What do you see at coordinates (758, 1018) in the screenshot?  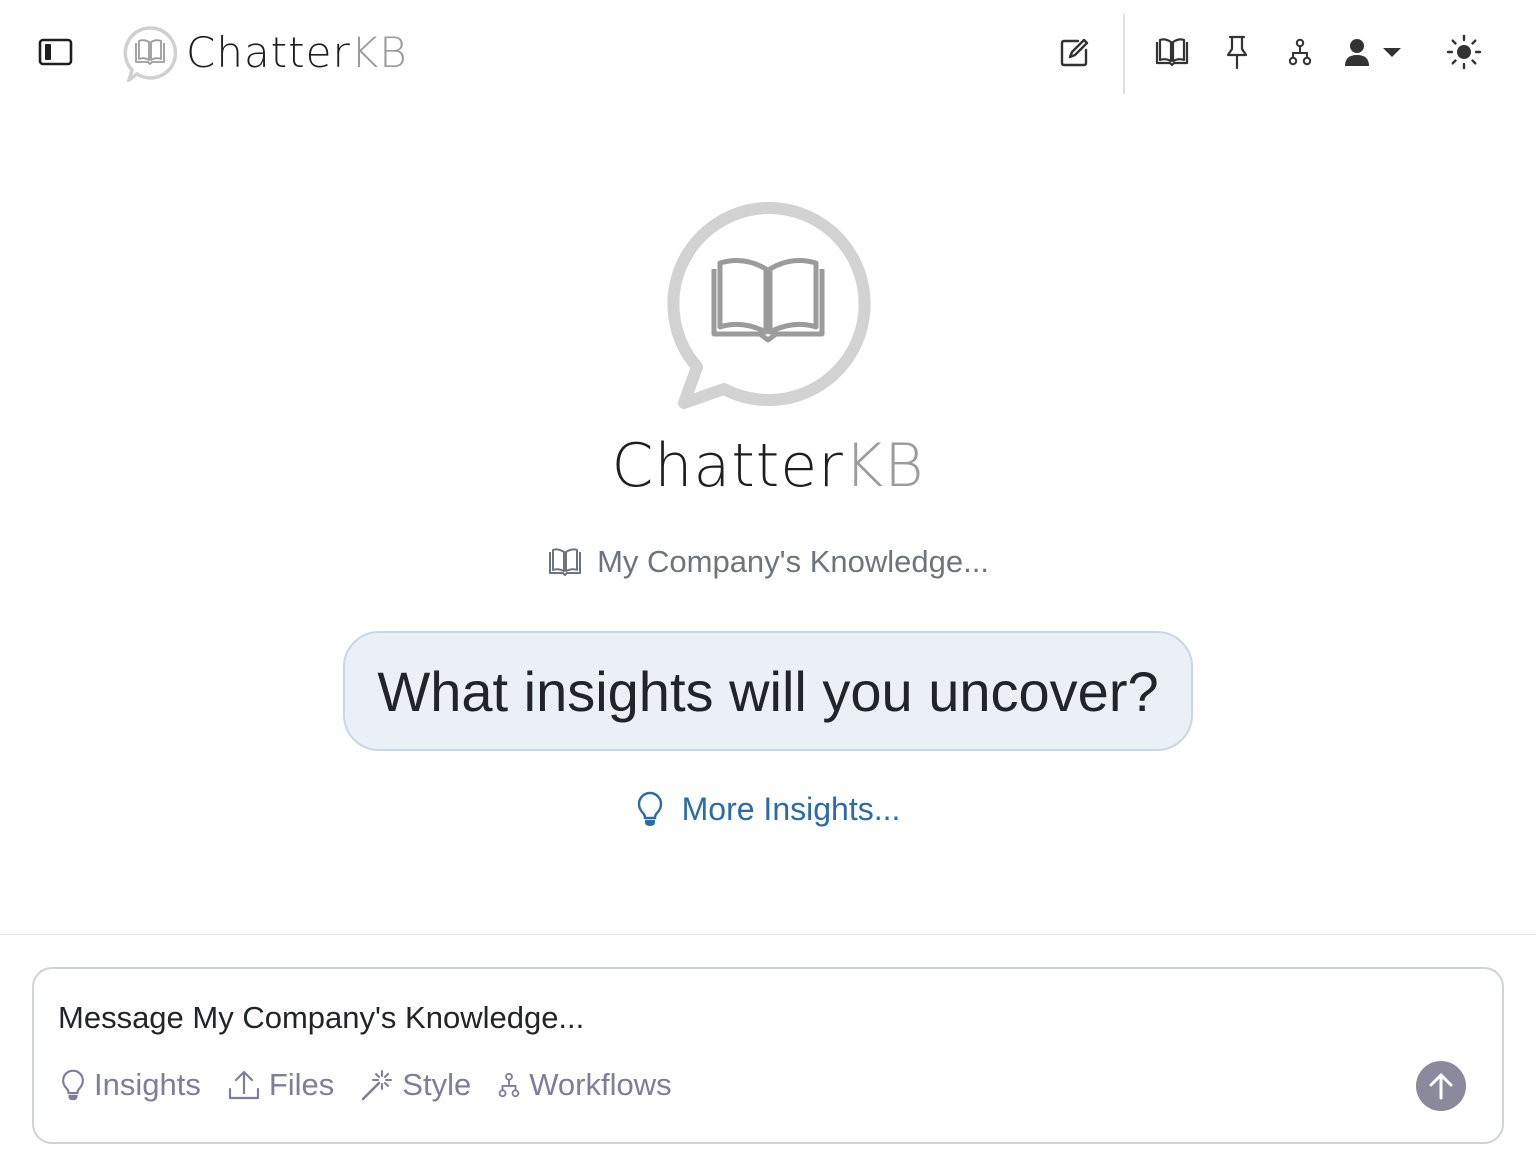 I see `message-input` at bounding box center [758, 1018].